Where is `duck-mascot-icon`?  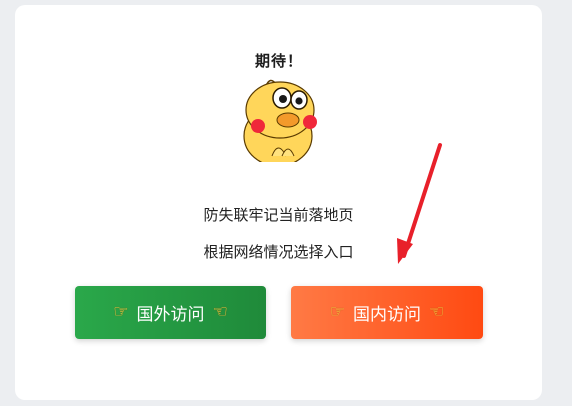
duck-mascot-icon is located at coordinates (280, 120).